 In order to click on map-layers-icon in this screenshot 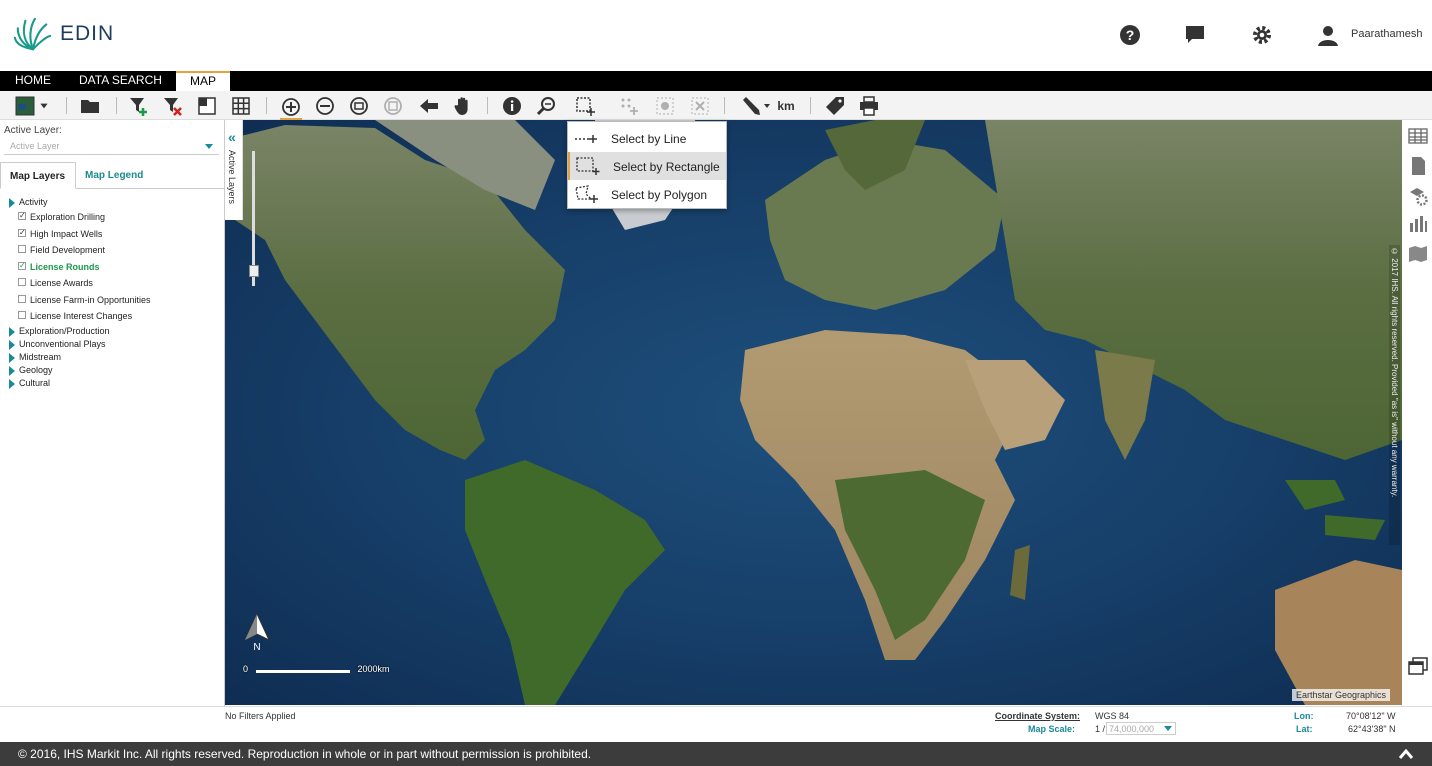, I will do `click(1418, 254)`.